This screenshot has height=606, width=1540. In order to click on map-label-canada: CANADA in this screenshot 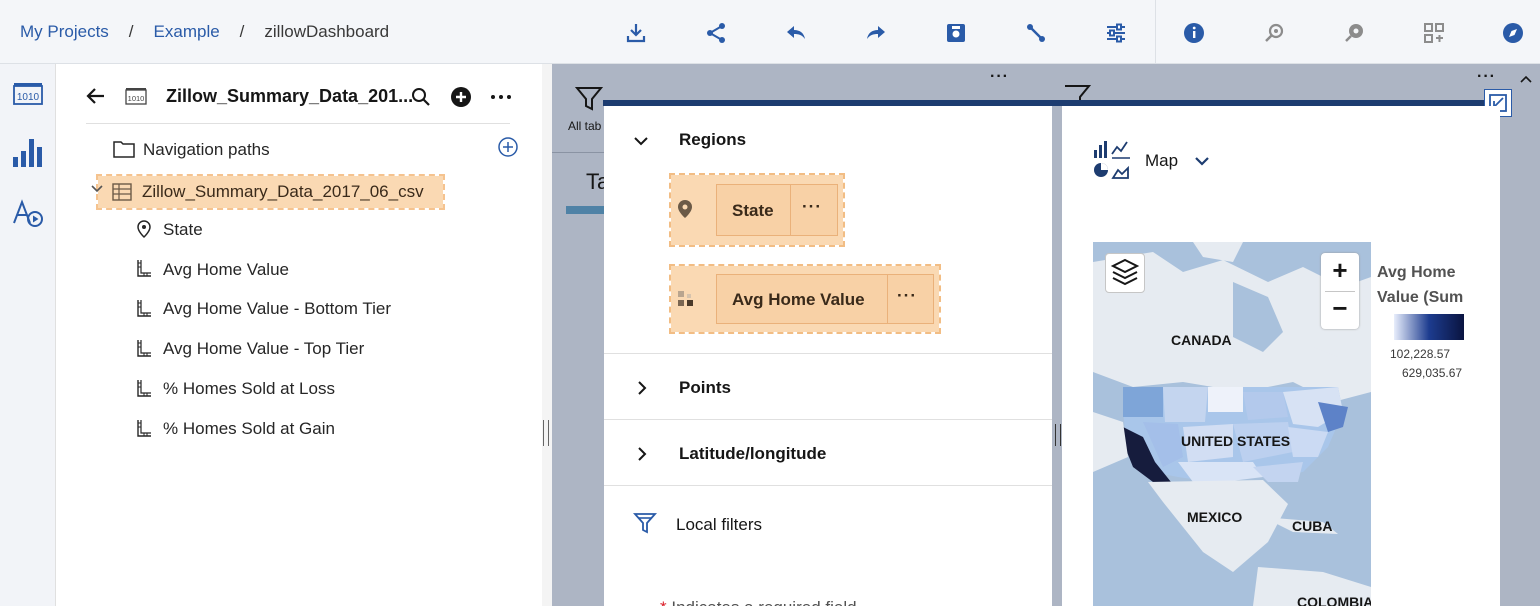, I will do `click(1201, 340)`.